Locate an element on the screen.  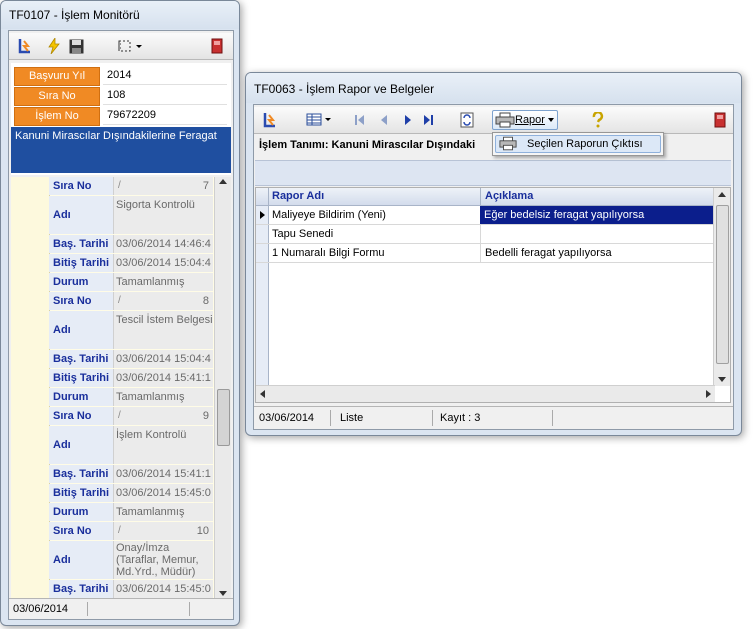
status-date: 03/06/2014 is located at coordinates (287, 418).